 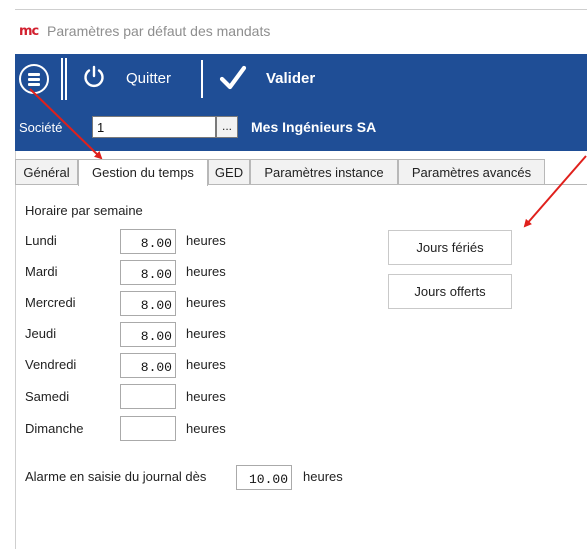 What do you see at coordinates (471, 172) in the screenshot?
I see `tab-advanced-settings: Paramètres avancés` at bounding box center [471, 172].